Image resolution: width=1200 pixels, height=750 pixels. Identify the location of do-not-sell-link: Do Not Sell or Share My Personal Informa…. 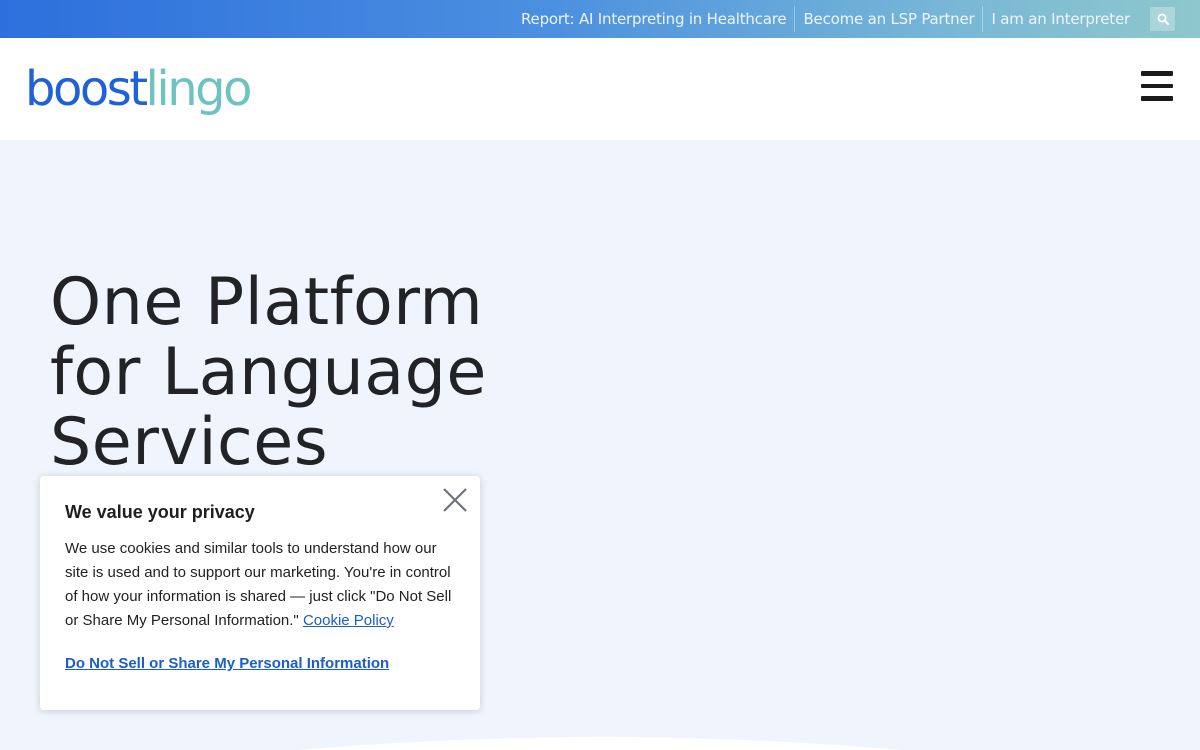
(227, 663).